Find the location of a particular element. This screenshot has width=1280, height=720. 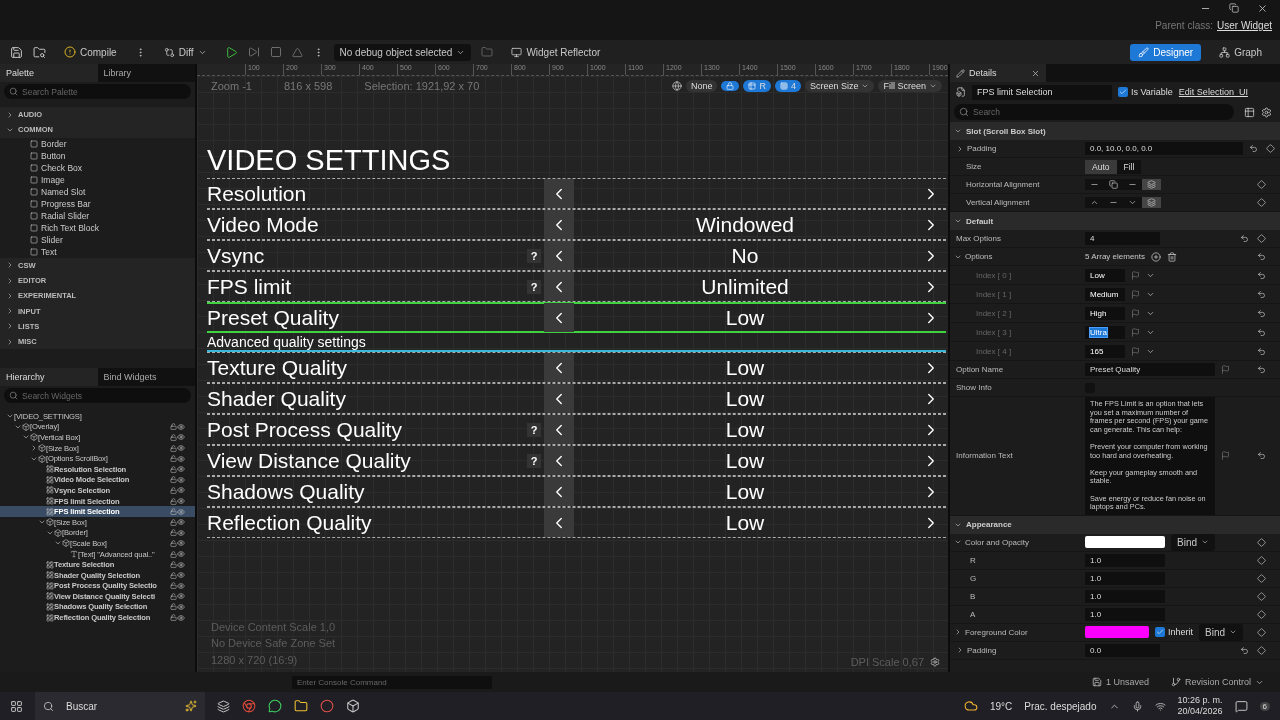

save-icon is located at coordinates (16, 52).